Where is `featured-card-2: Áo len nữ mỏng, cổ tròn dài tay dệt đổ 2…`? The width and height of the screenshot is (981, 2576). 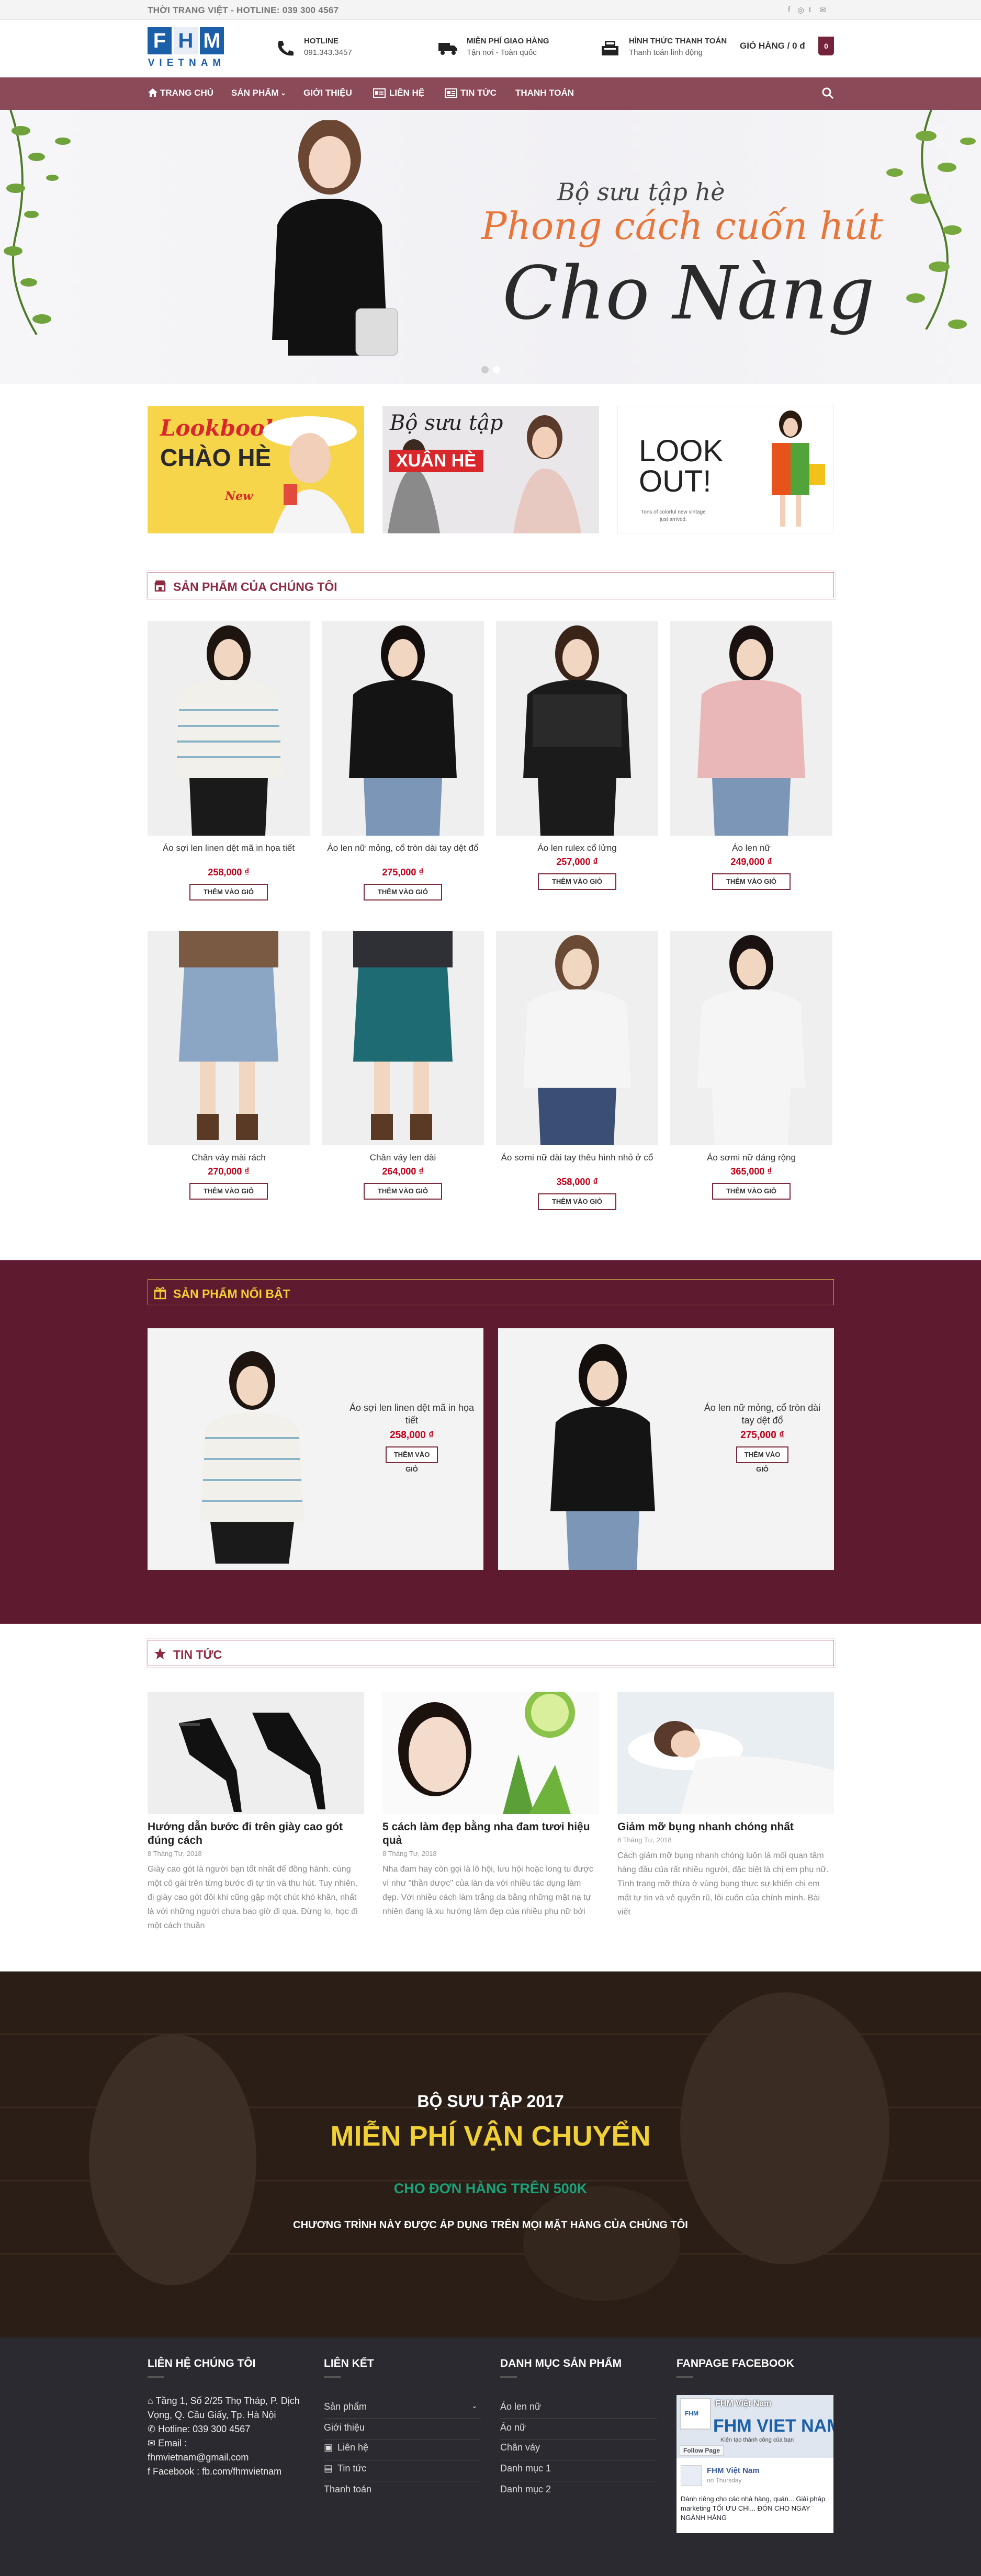 featured-card-2: Áo len nữ mỏng, cổ tròn dài tay dệt đổ 2… is located at coordinates (666, 1449).